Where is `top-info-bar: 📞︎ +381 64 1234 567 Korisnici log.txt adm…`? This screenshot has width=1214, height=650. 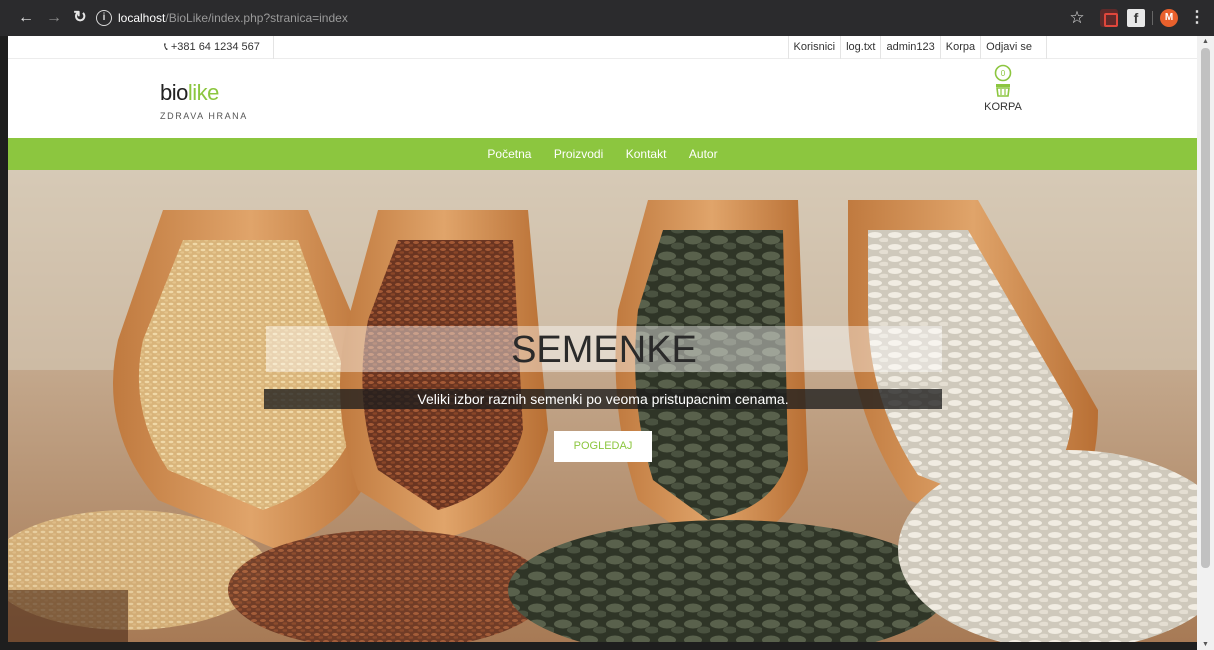
top-info-bar: 📞︎ +381 64 1234 567 Korisnici log.txt adm… is located at coordinates (602, 47).